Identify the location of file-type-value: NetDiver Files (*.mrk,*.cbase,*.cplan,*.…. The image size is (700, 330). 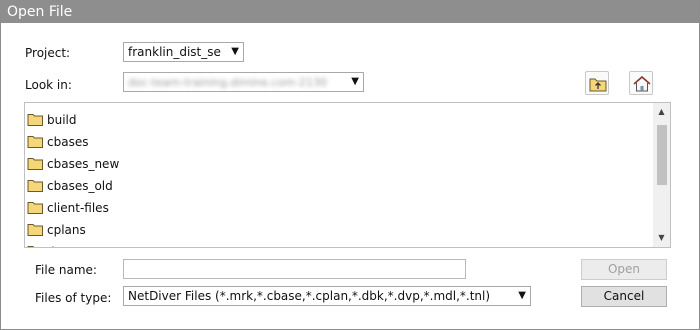
(309, 296).